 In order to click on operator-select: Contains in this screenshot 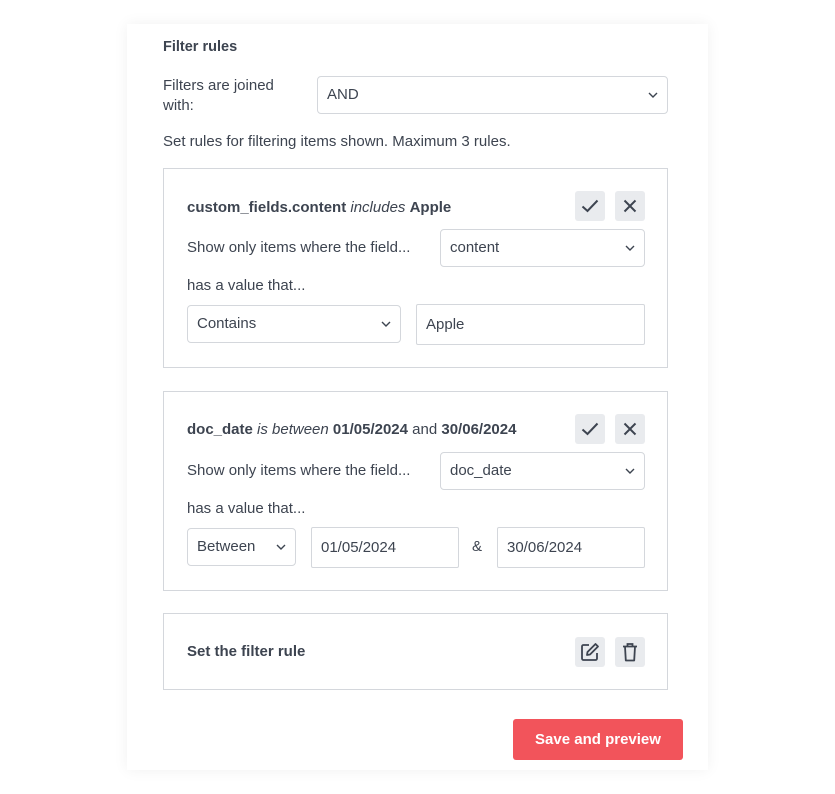, I will do `click(294, 324)`.